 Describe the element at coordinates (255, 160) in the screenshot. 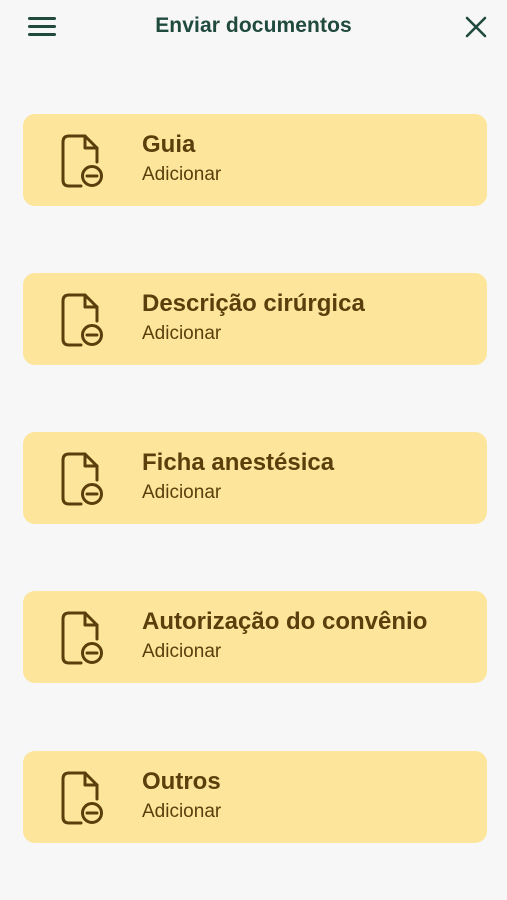

I see `document-card: Guia Adicionar` at that location.